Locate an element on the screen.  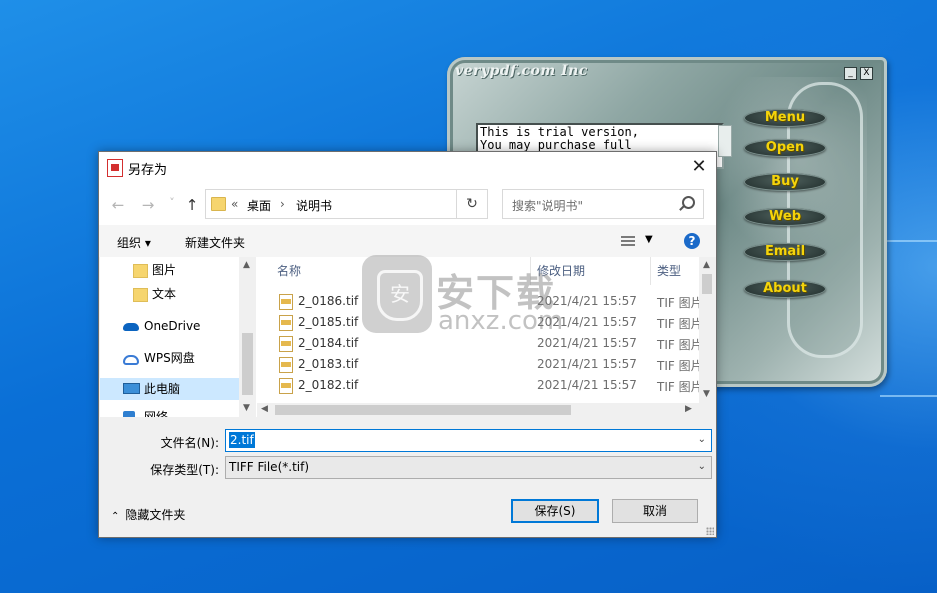
nav-item-label: 此电脑 is located at coordinates (162, 389).